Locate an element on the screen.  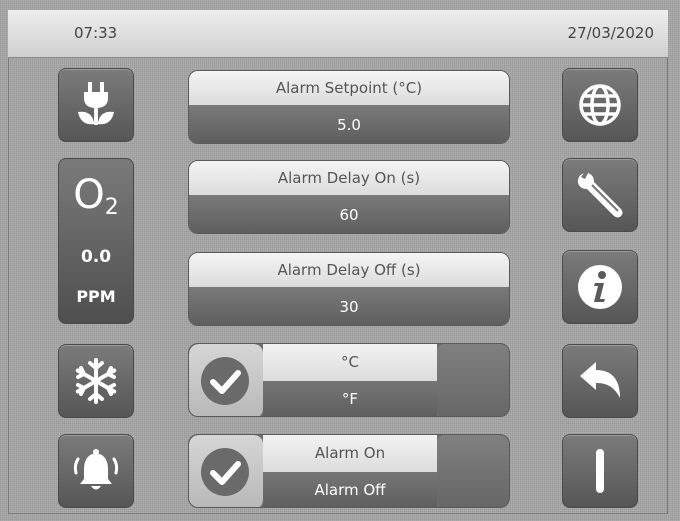
wrench-icon is located at coordinates (600, 195).